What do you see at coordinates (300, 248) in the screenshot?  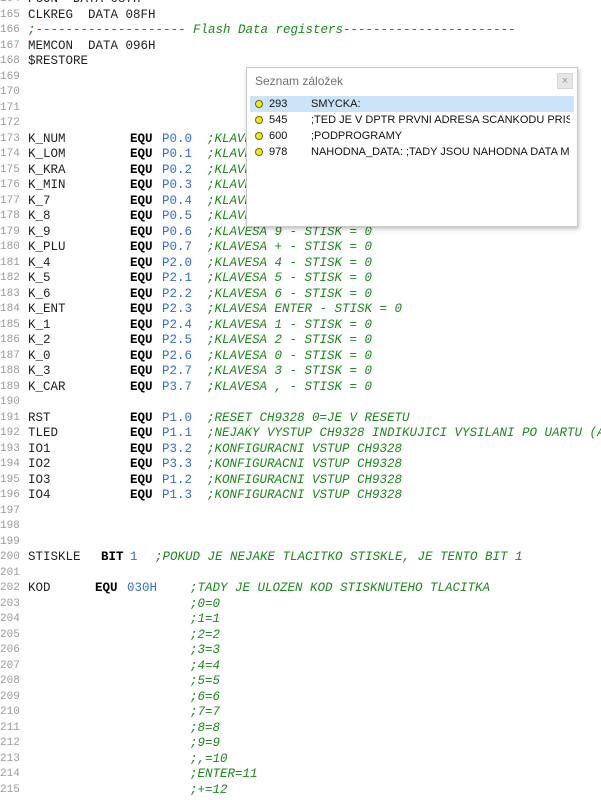 I see `code-line: 180 K_PLU EQU P0.7 ;KLAVESA + - STISK = 0` at bounding box center [300, 248].